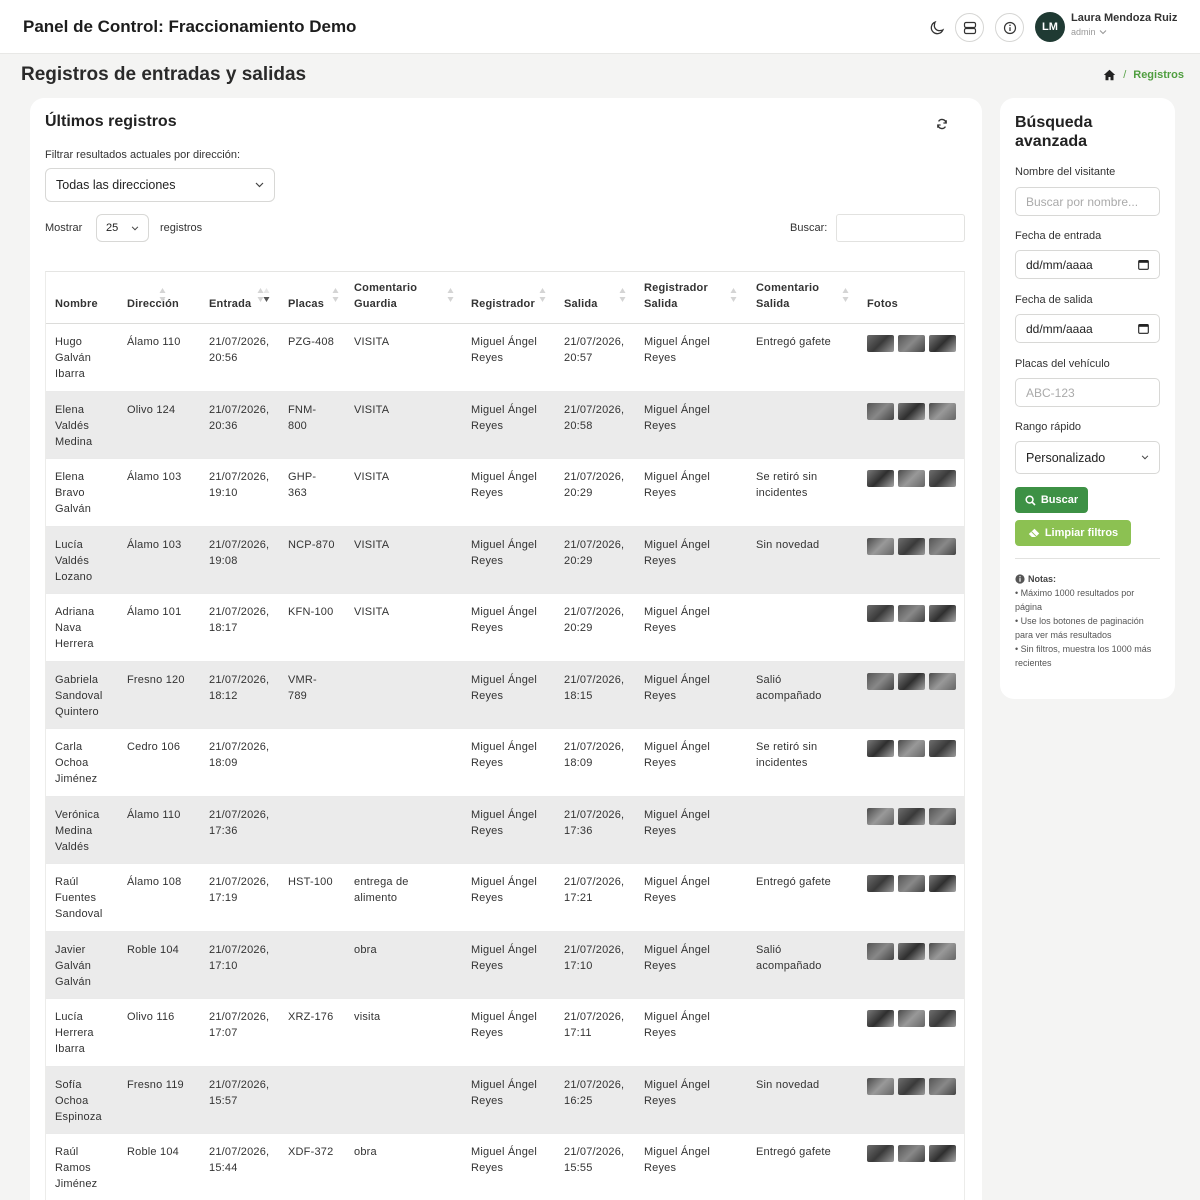  Describe the element at coordinates (676, 296) in the screenshot. I see `column-header: Registrador Salida` at that location.